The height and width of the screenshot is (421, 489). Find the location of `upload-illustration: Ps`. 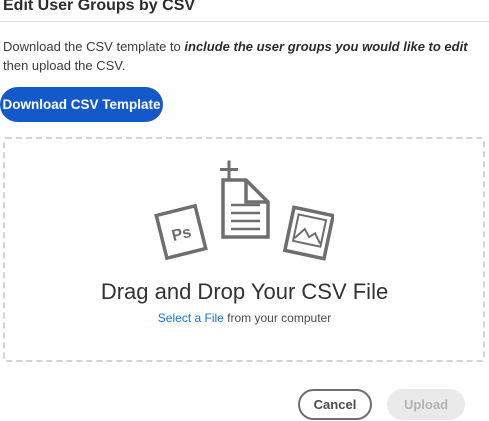

upload-illustration: Ps is located at coordinates (244, 210).